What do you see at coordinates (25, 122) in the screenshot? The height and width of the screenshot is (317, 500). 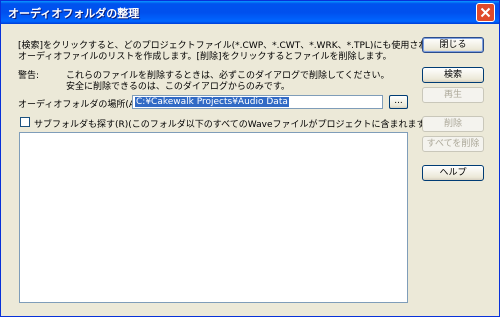 I see `subfolder-checkbox` at bounding box center [25, 122].